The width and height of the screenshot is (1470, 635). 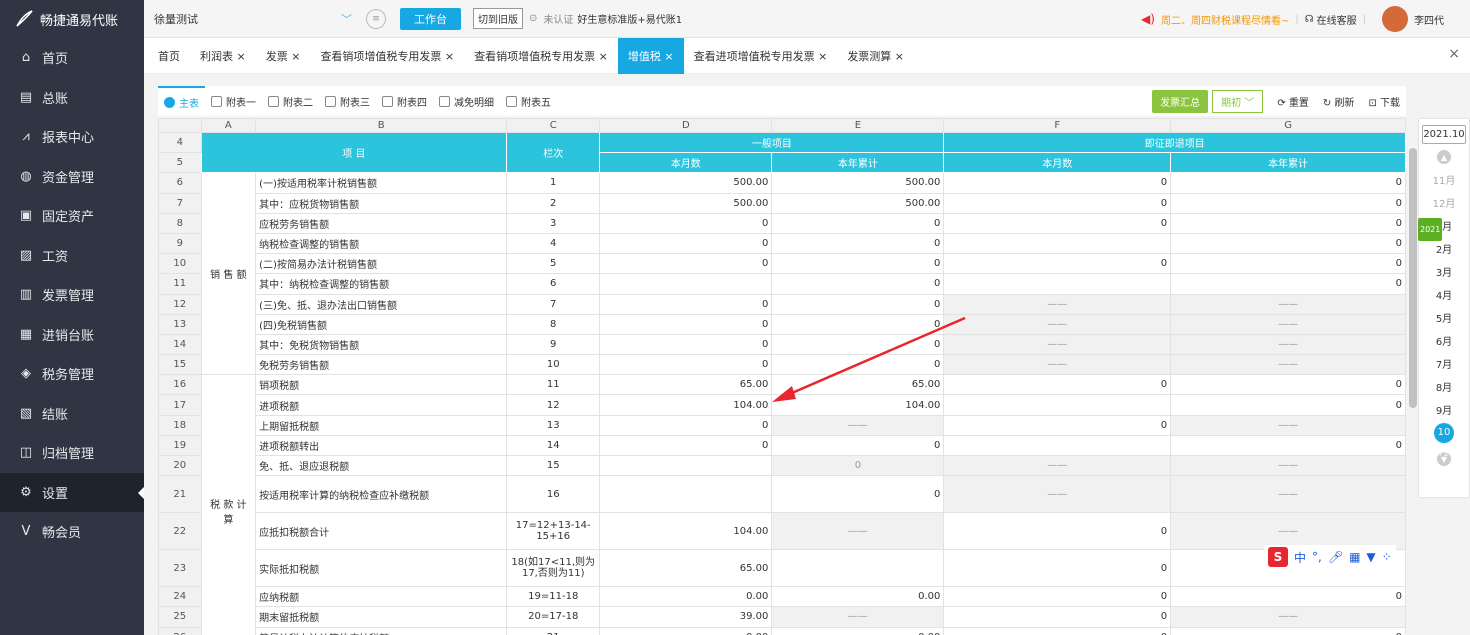 I want to click on page-tab: 增值税 ×, so click(x=650, y=55).